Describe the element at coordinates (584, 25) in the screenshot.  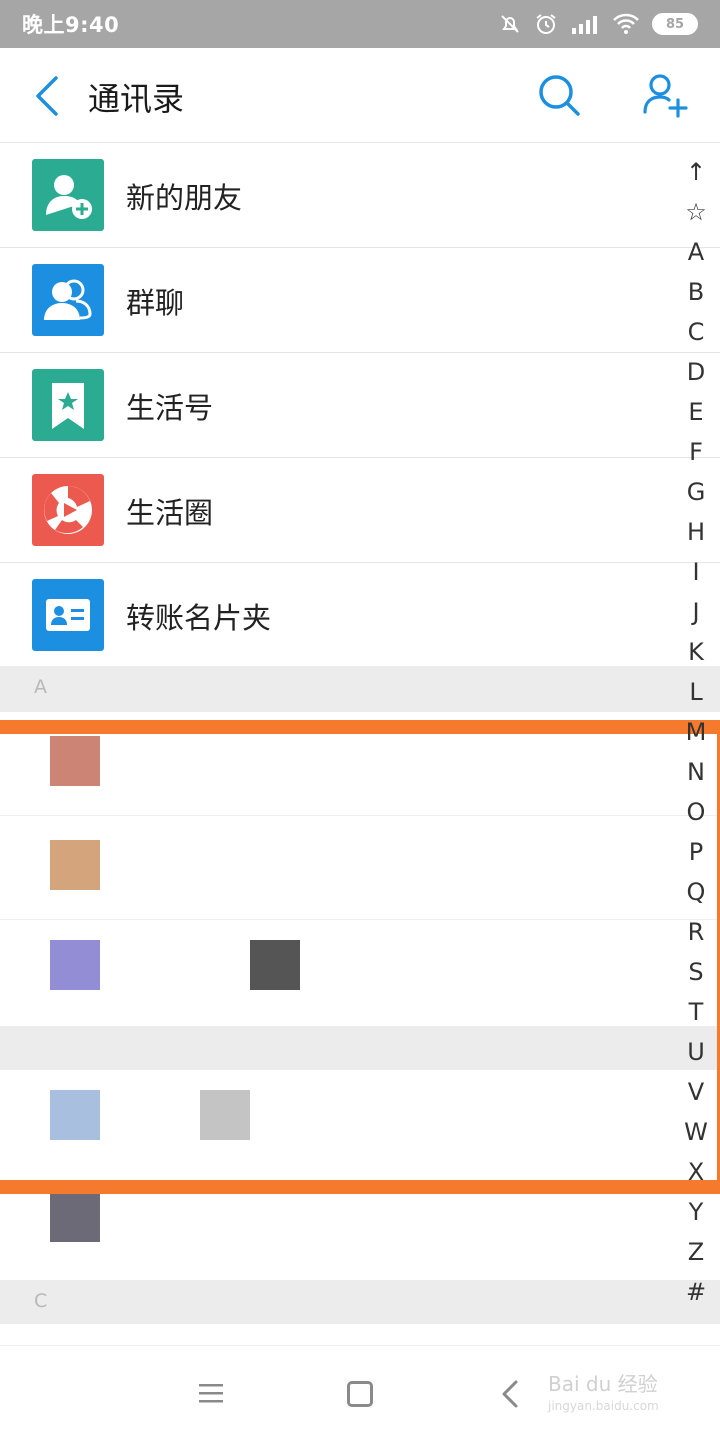
I see `signal-icon` at that location.